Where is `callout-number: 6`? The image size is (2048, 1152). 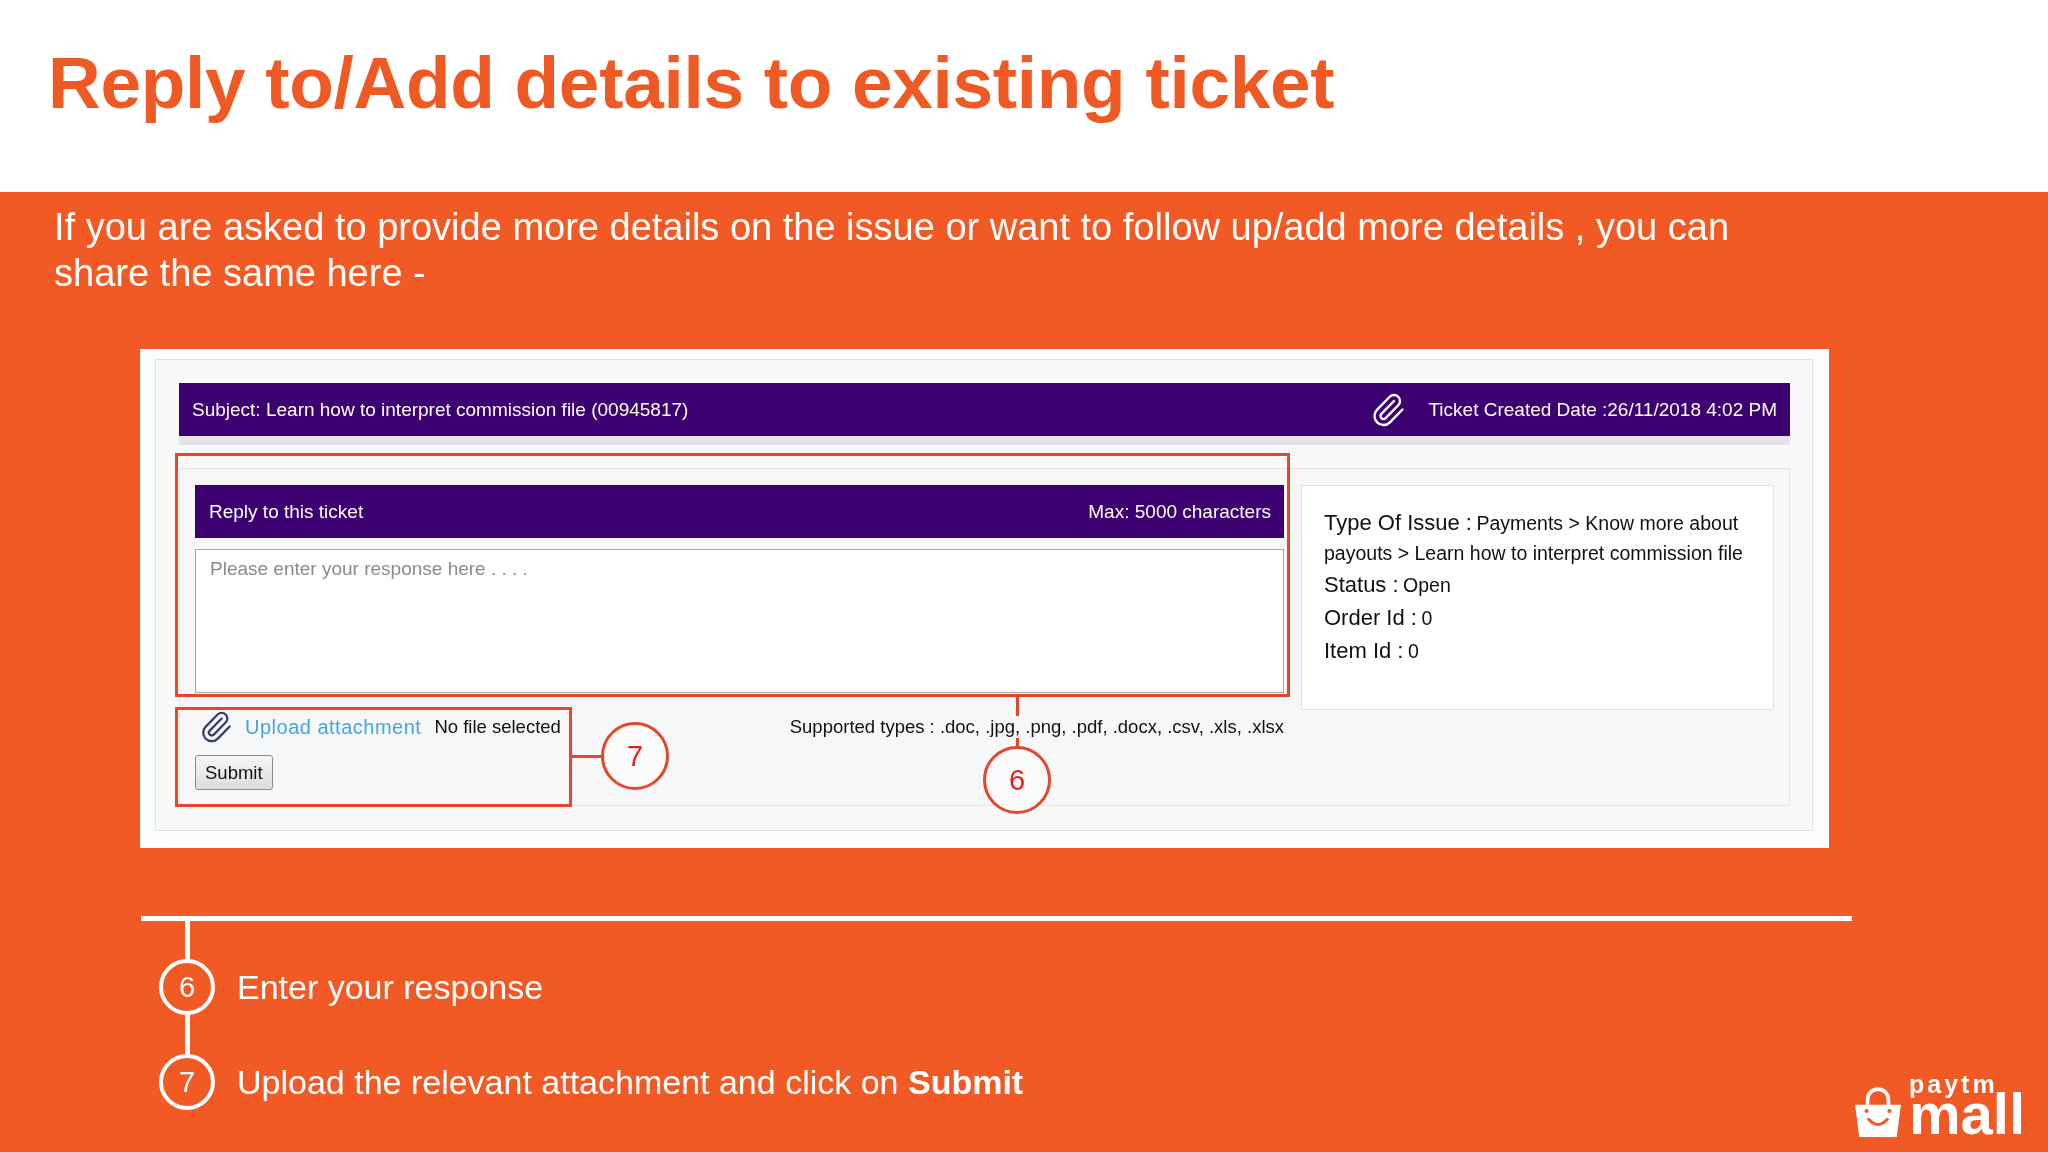 callout-number: 6 is located at coordinates (1017, 780).